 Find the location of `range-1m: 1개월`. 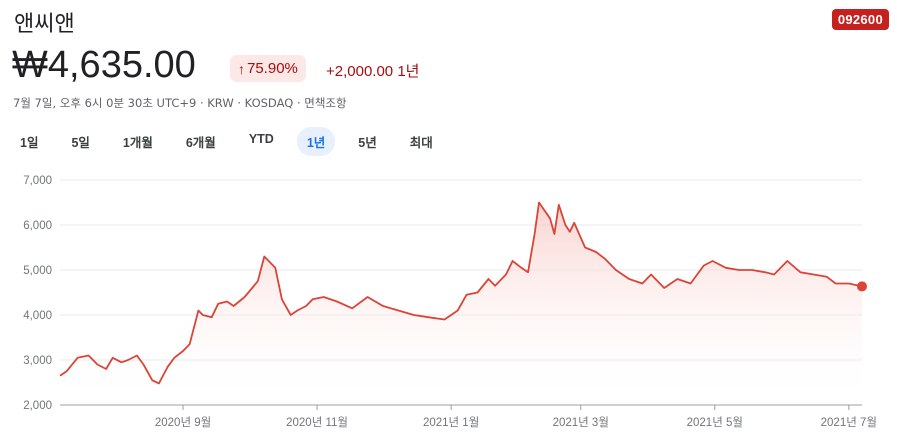

range-1m: 1개월 is located at coordinates (138, 141).